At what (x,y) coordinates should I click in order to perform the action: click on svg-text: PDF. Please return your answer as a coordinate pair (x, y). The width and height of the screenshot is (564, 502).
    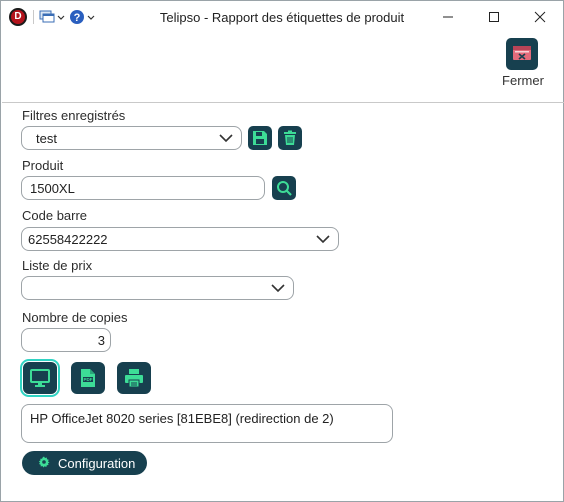
    Looking at the image, I should click on (88, 379).